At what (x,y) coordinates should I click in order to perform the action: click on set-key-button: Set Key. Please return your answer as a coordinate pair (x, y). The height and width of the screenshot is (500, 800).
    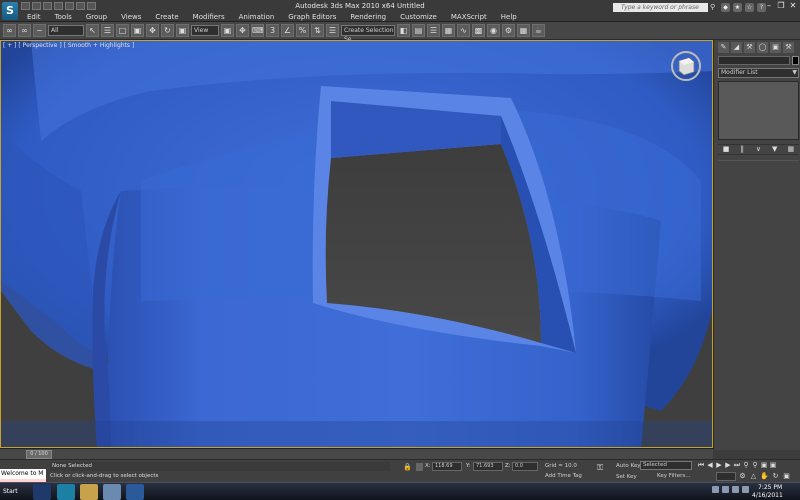
    Looking at the image, I should click on (626, 477).